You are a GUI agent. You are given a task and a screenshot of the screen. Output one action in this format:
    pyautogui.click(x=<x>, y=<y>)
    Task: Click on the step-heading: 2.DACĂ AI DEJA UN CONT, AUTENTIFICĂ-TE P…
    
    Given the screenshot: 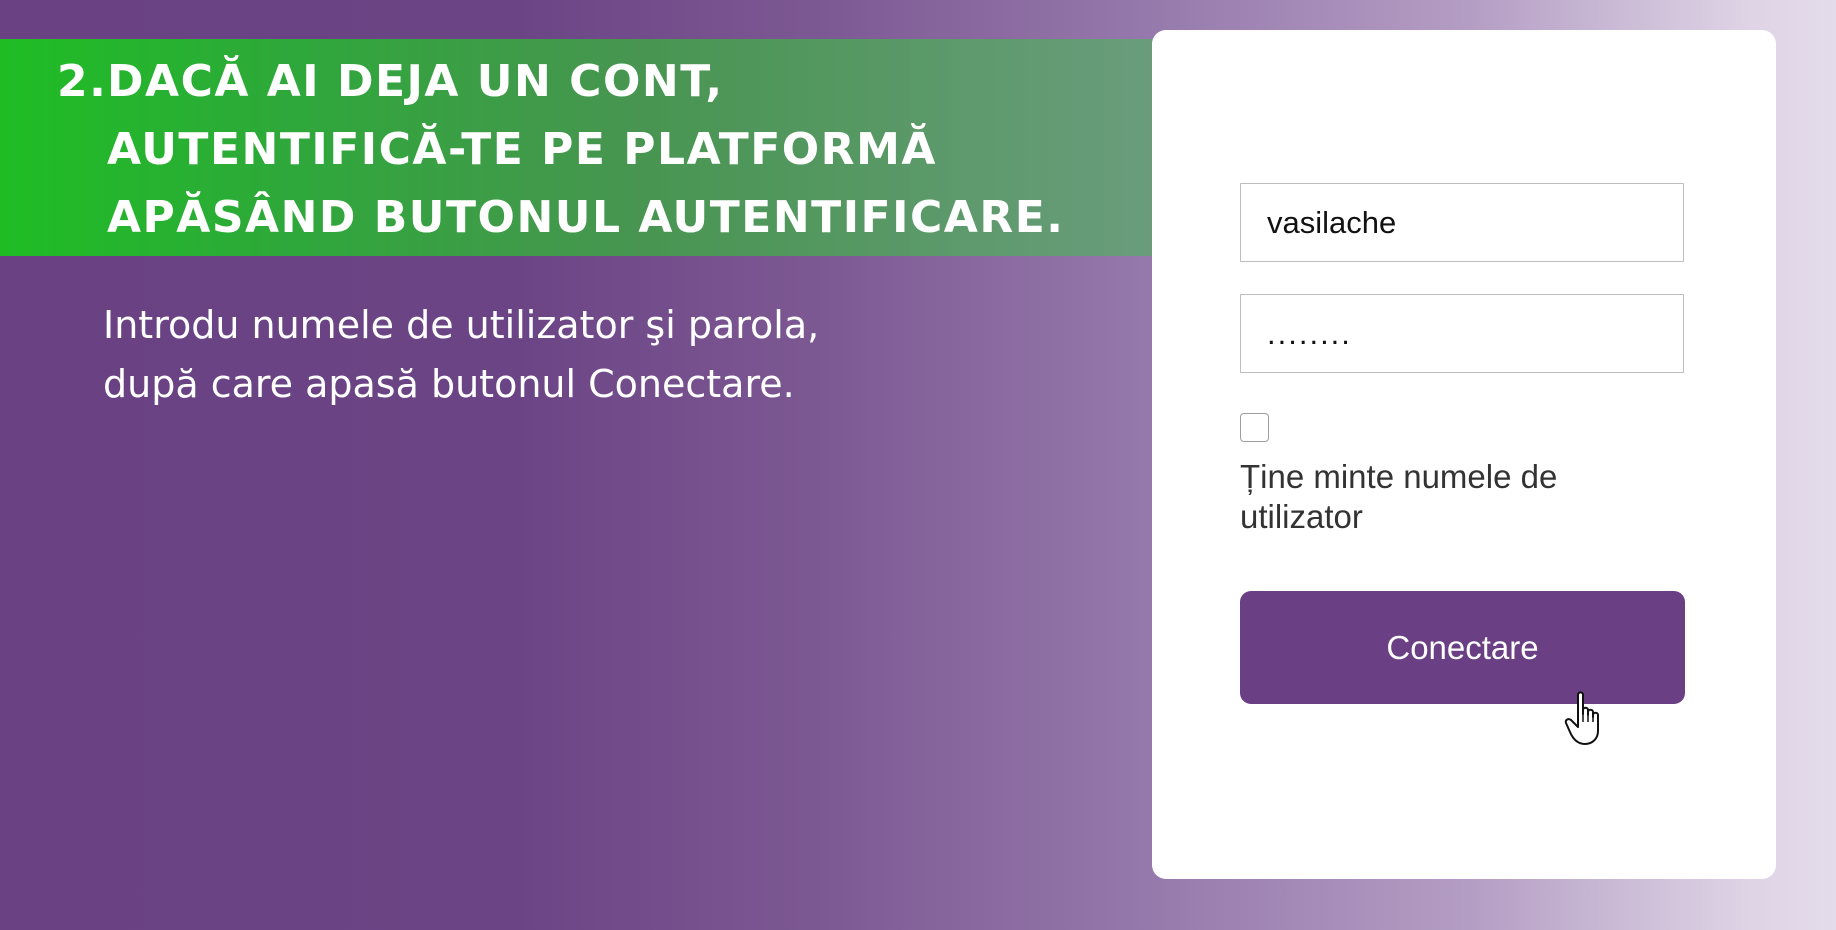 What is the action you would take?
    pyautogui.click(x=560, y=150)
    